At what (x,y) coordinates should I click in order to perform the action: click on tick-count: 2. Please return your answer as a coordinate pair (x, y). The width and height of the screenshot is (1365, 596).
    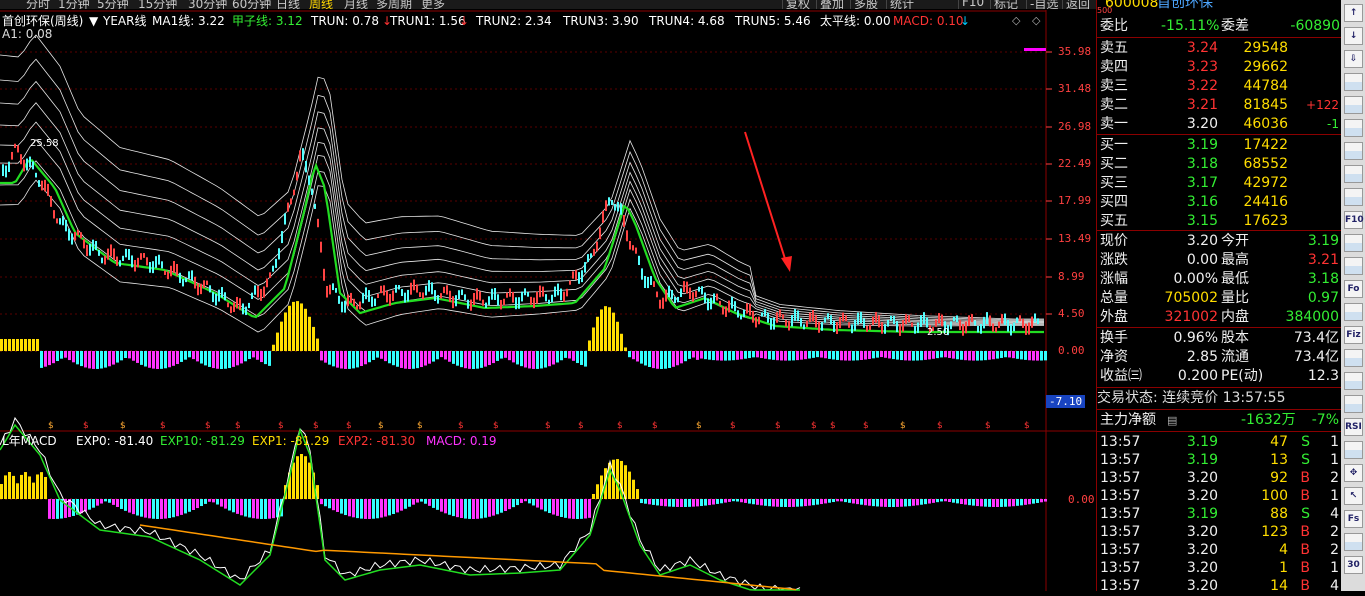
    Looking at the image, I should click on (1334, 532).